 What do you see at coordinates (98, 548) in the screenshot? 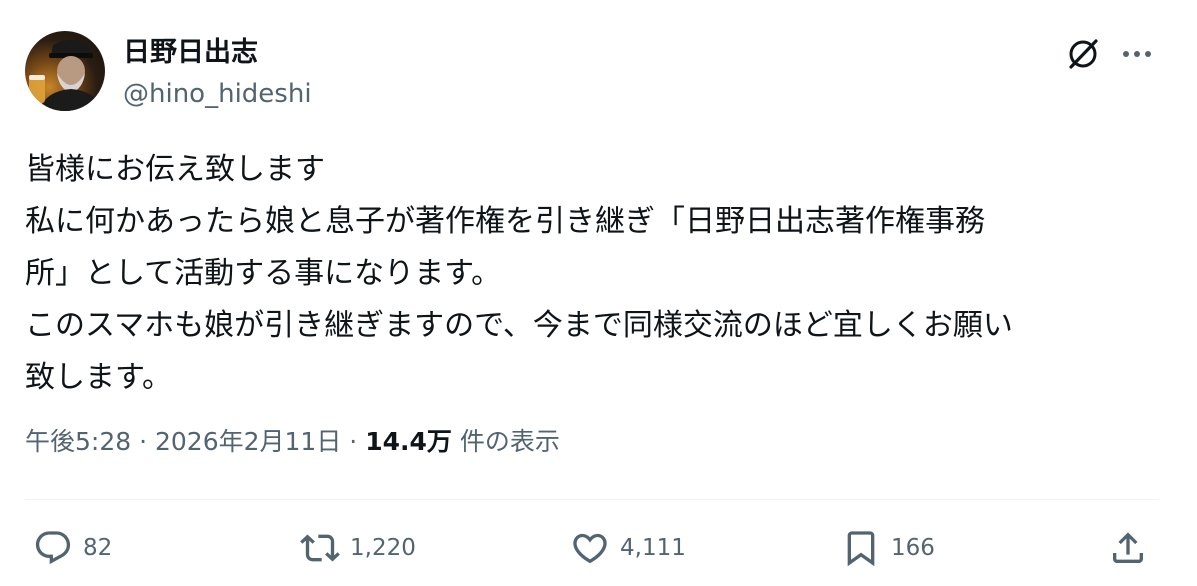
I see `reply-count: 82` at bounding box center [98, 548].